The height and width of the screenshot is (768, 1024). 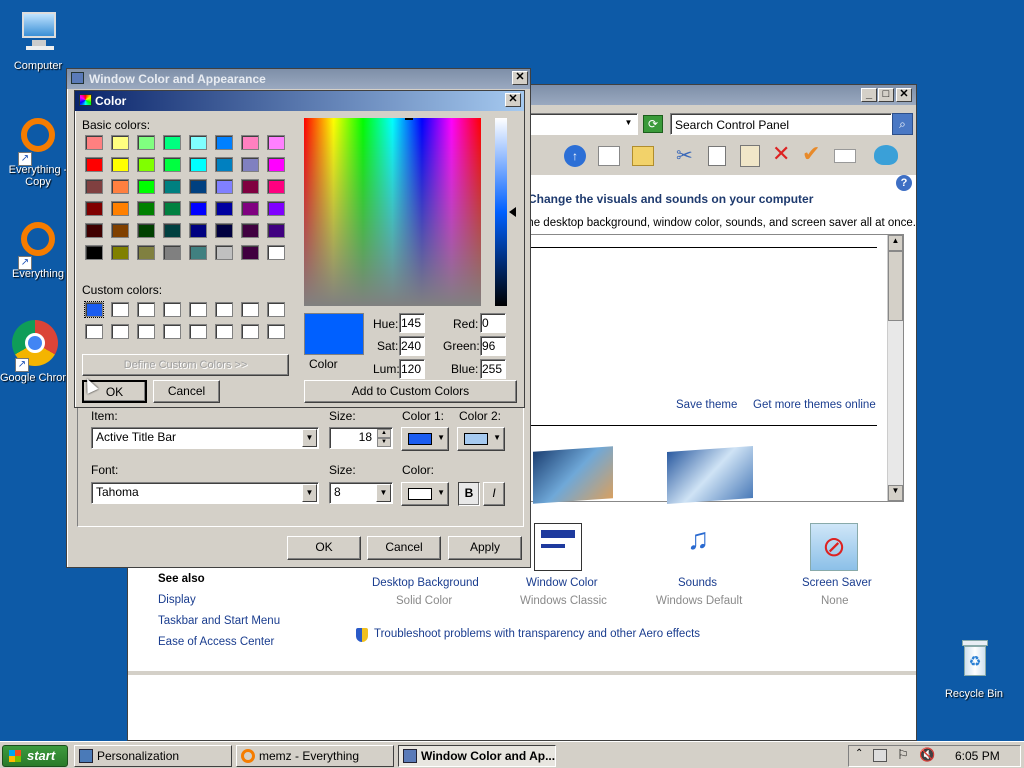 I want to click on action-center-flag-icon: ⚐, so click(x=903, y=755).